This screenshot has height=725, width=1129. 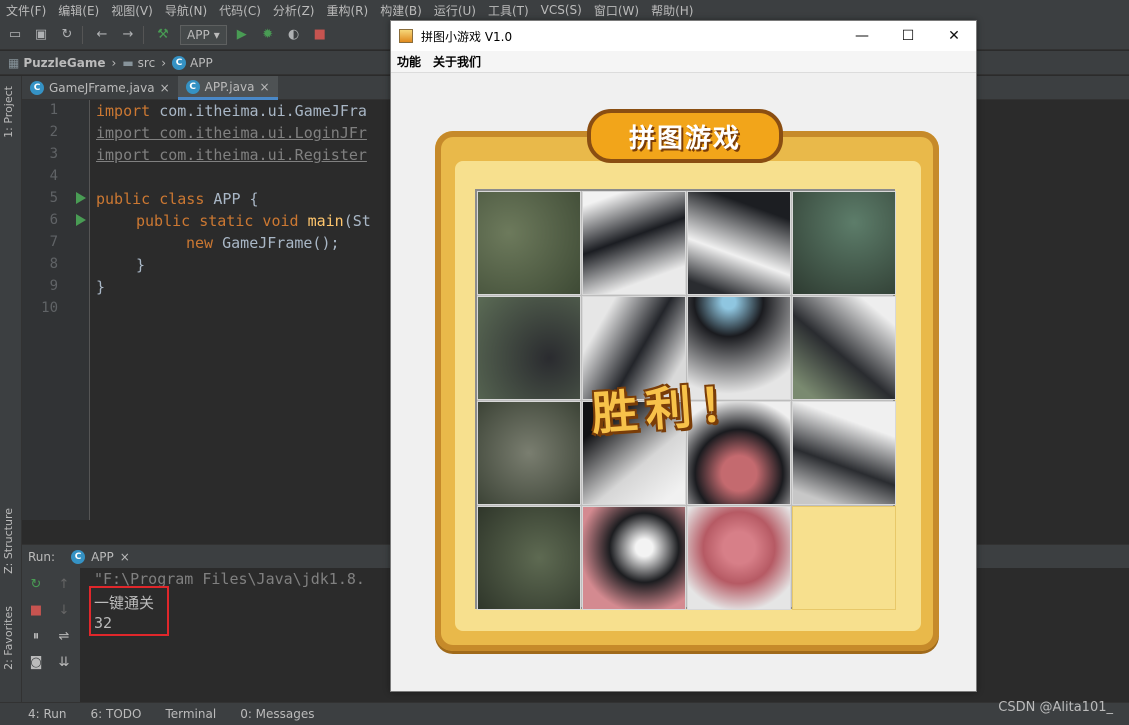 What do you see at coordinates (227, 88) in the screenshot?
I see `tab-app: C APP.java ×` at bounding box center [227, 88].